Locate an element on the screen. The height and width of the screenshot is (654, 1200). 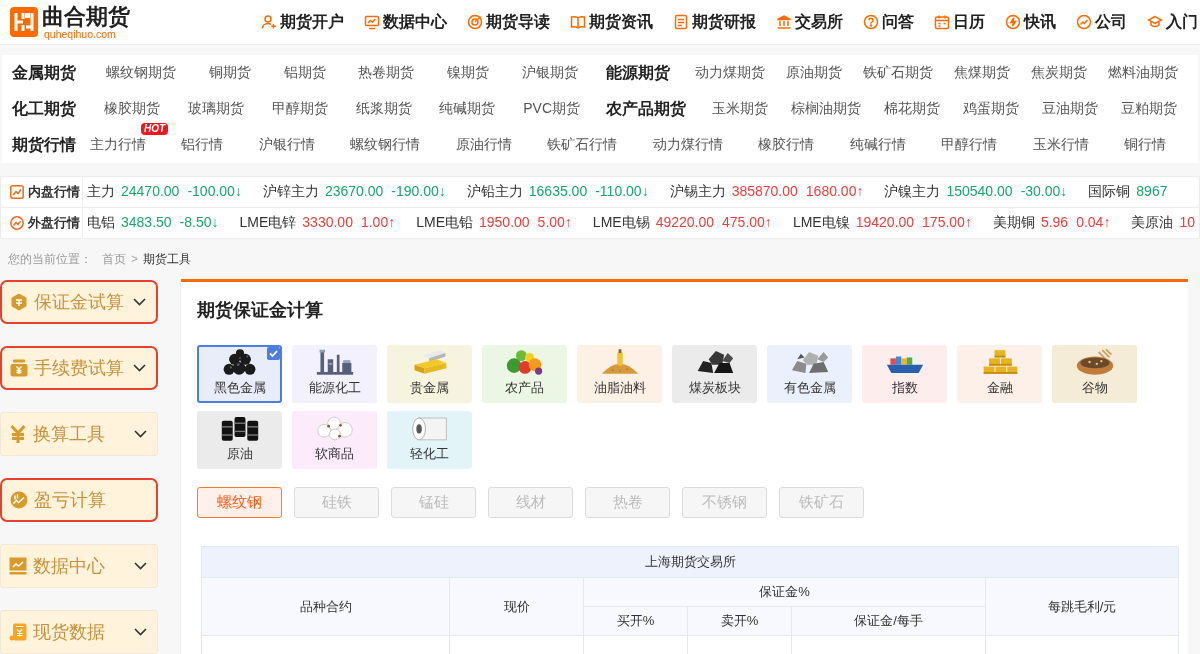
category-link: 镍期货 is located at coordinates (467, 73).